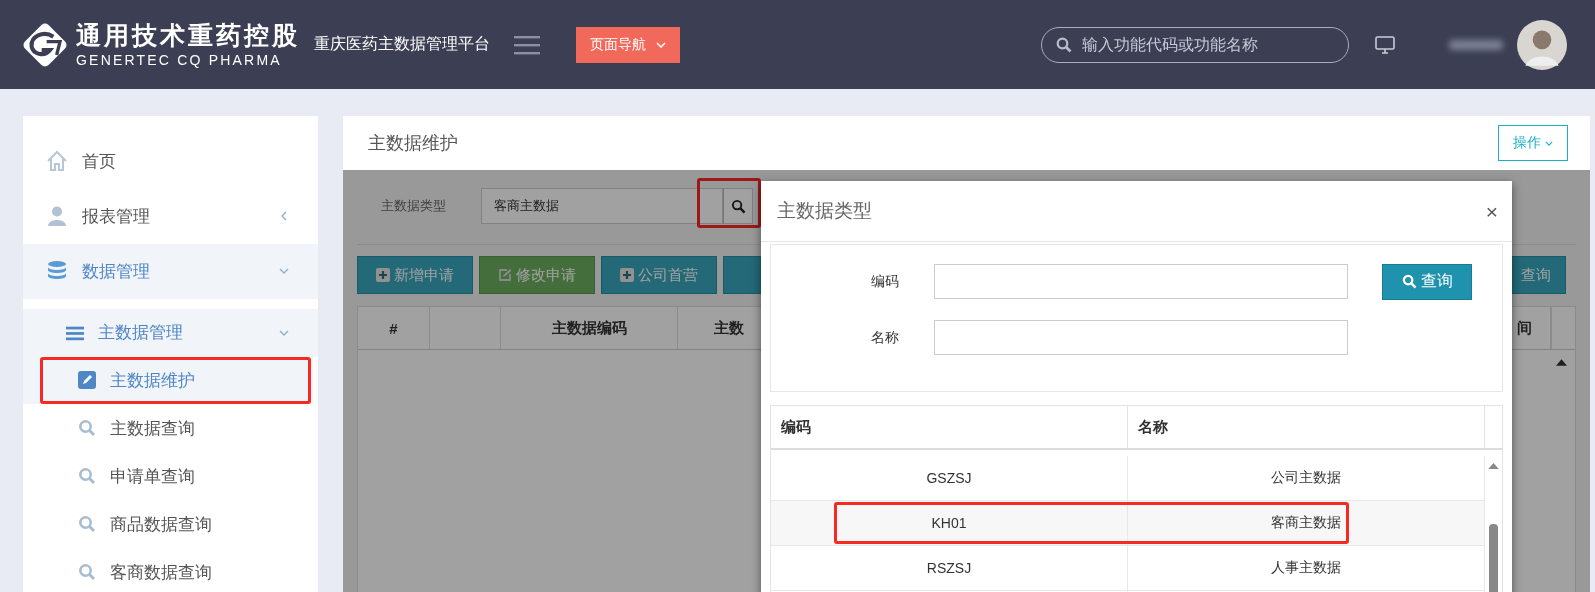  Describe the element at coordinates (949, 478) in the screenshot. I see `table-cell: GSZSJ` at that location.